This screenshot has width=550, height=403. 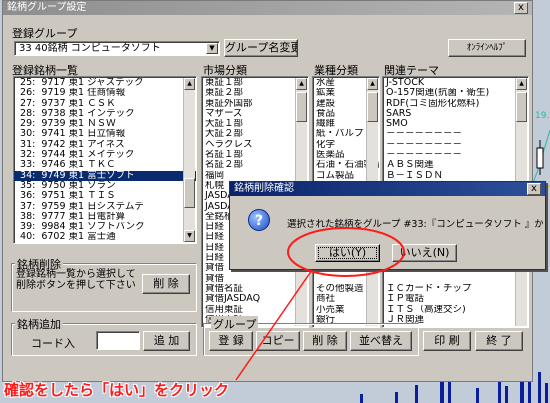 I want to click on list-item: 38: 9777 東1 日電計算, so click(x=105, y=217).